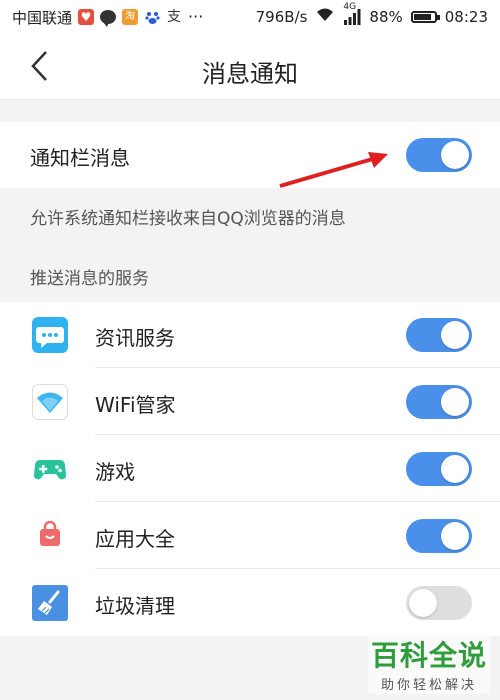 This screenshot has width=500, height=700. Describe the element at coordinates (439, 402) in the screenshot. I see `service-toggle-wifi` at that location.